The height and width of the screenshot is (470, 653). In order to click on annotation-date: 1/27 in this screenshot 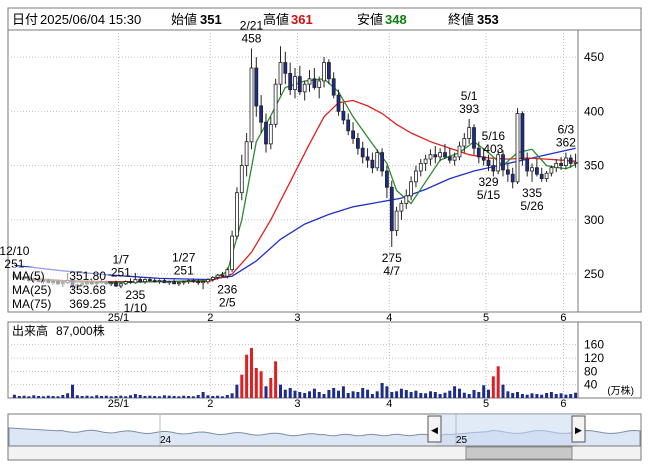, I will do `click(184, 258)`.